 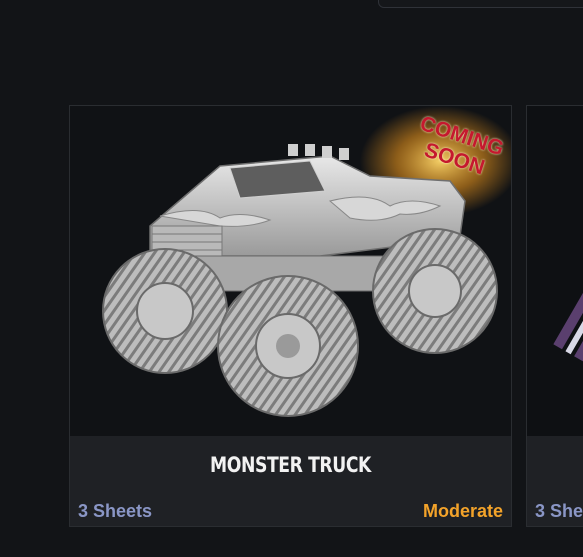 What do you see at coordinates (462, 511) in the screenshot?
I see `difficulty-label: Moderate` at bounding box center [462, 511].